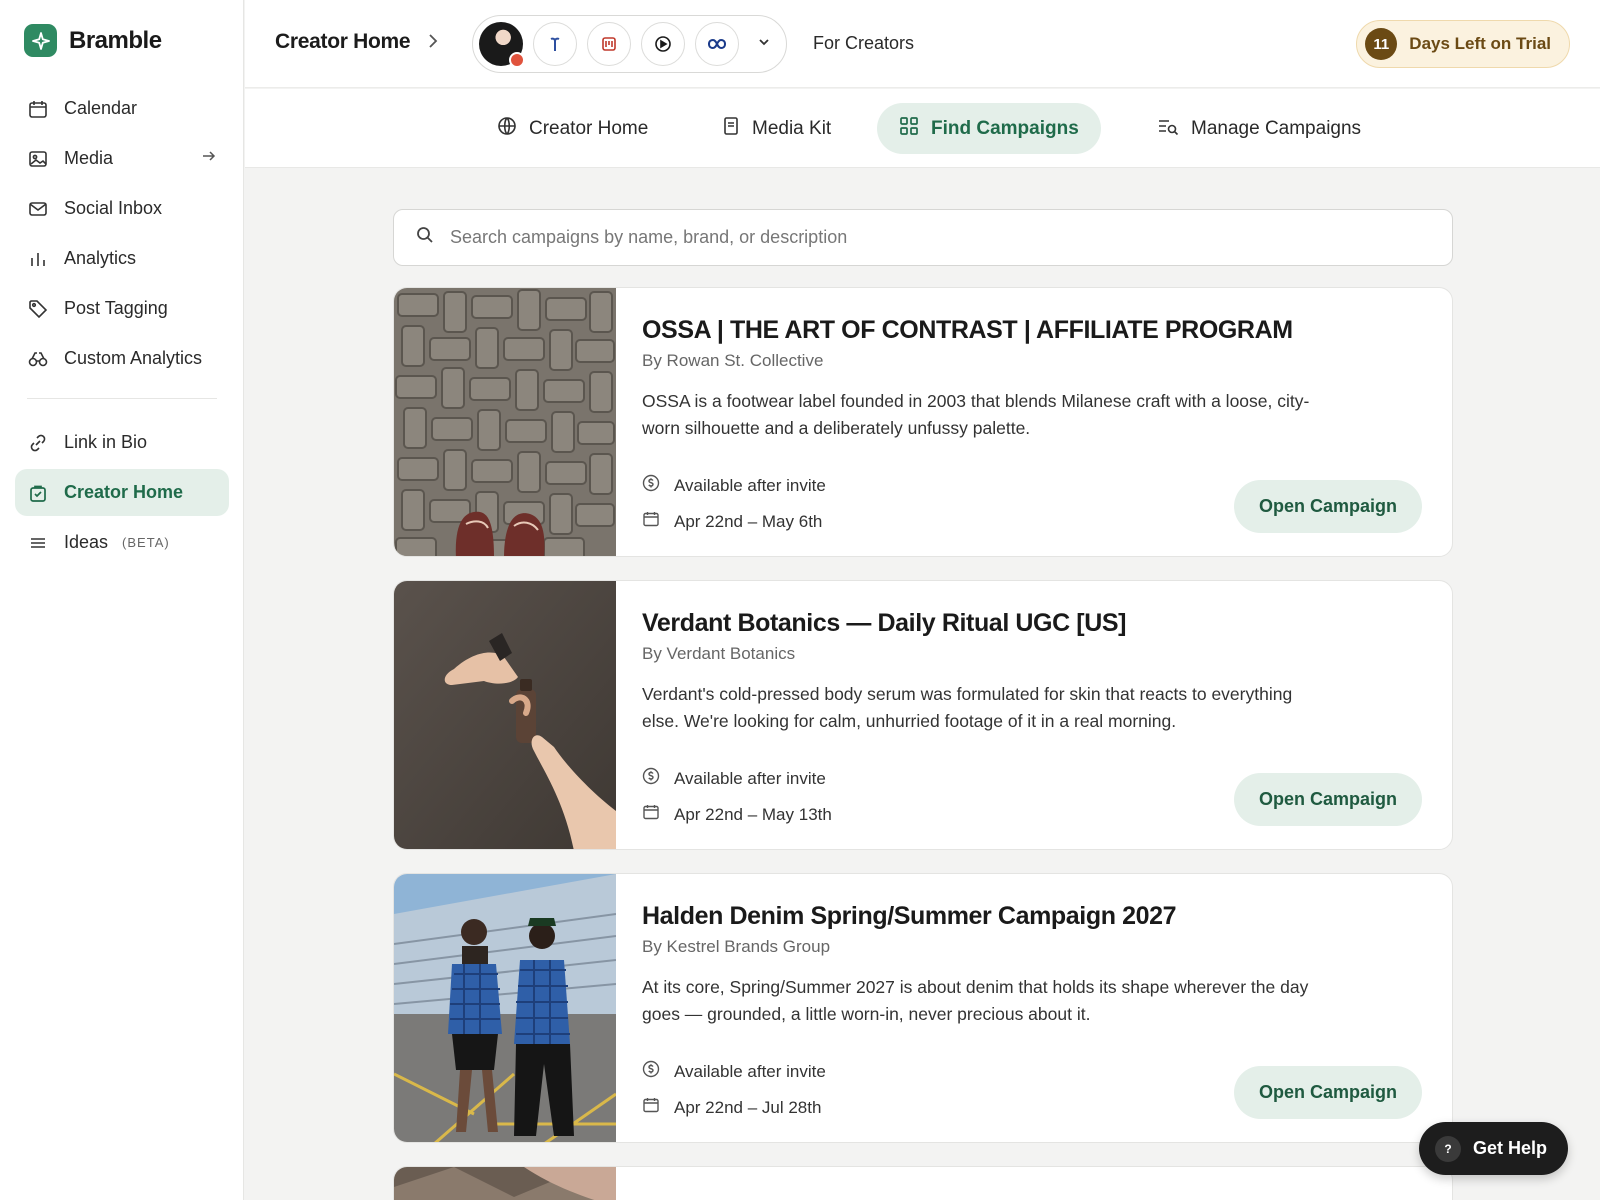 The width and height of the screenshot is (1600, 1200). I want to click on beta-badge: (BETA), so click(146, 542).